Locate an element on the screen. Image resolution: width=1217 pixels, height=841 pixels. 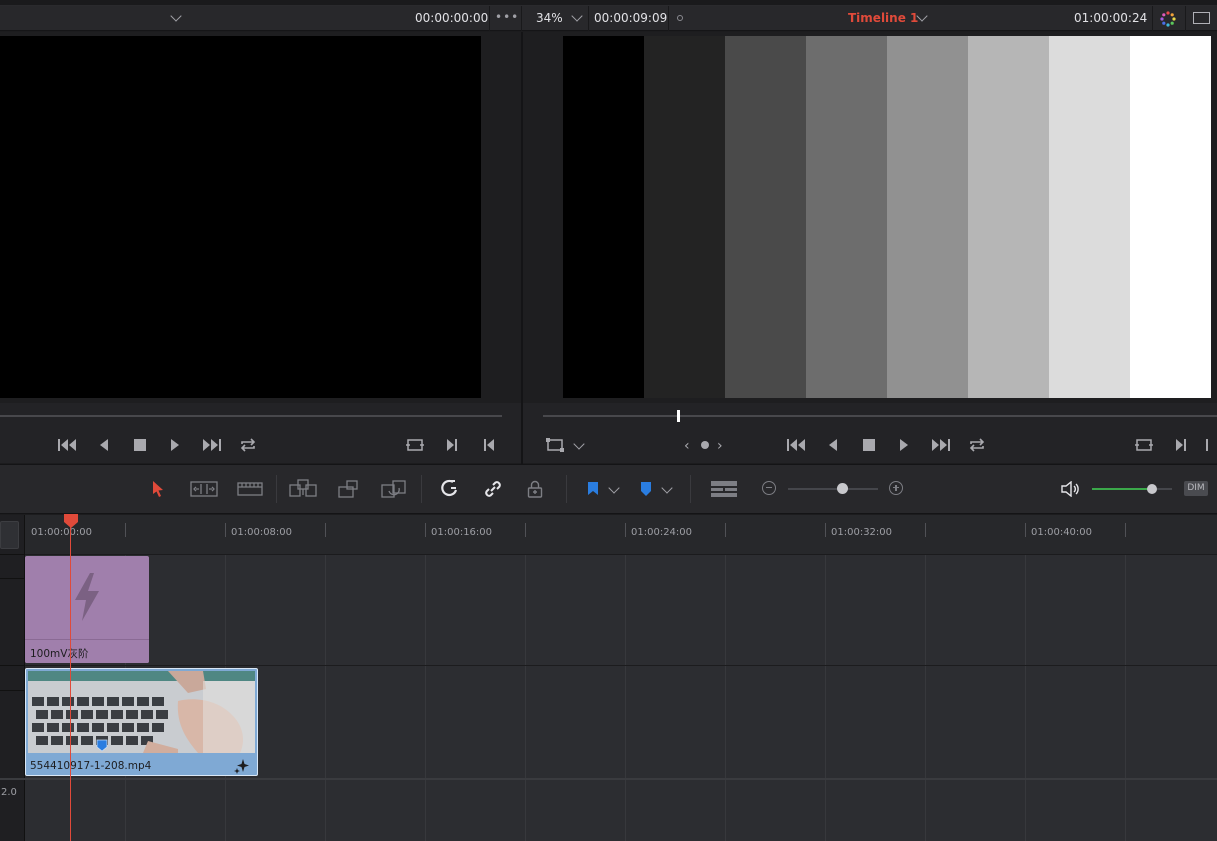
snapping-icon is located at coordinates (449, 489).